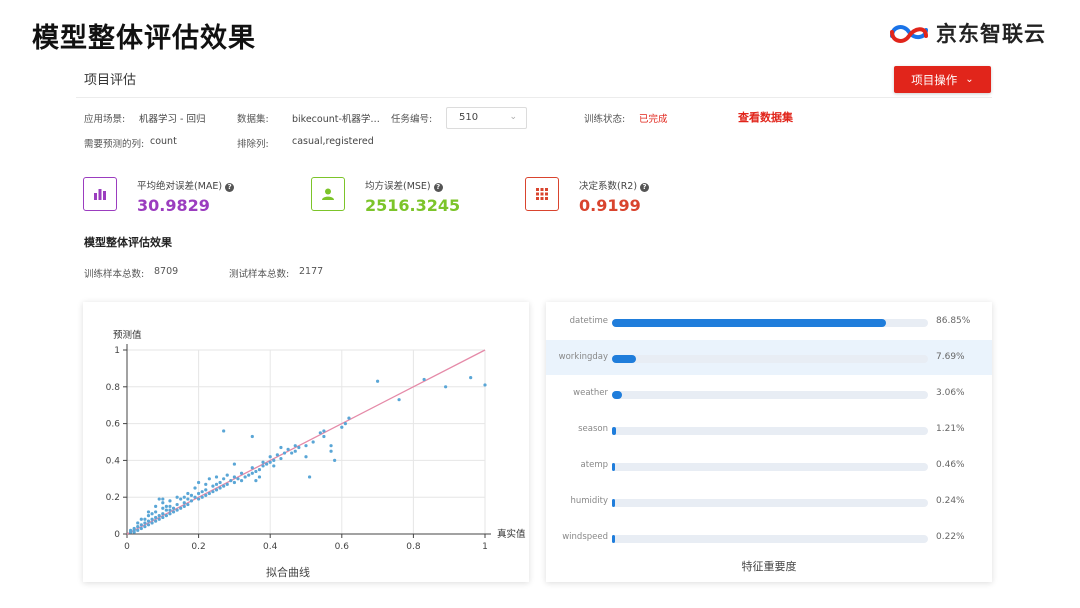  I want to click on scene-value: 机器学习 - 回归, so click(172, 119).